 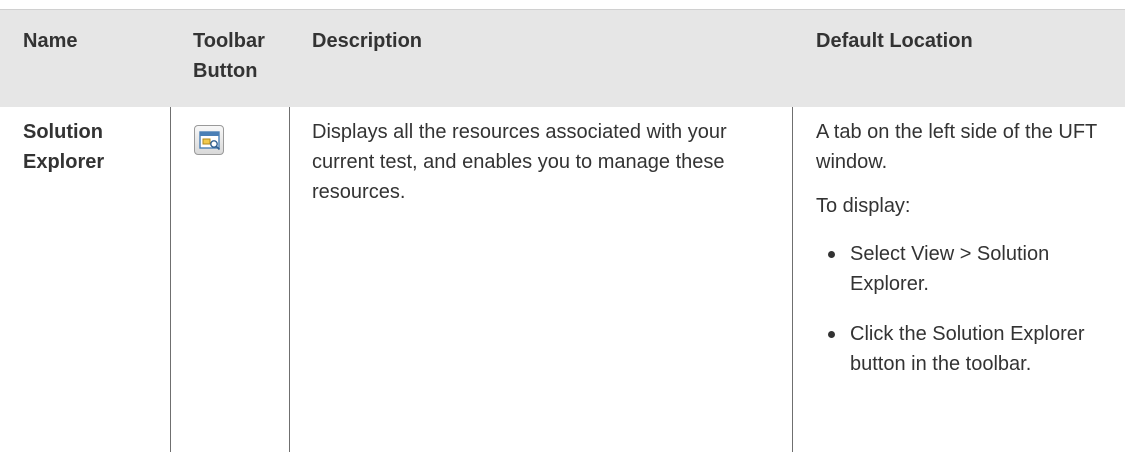 I want to click on list-item: Select View > Solution Explorer., so click(x=966, y=269).